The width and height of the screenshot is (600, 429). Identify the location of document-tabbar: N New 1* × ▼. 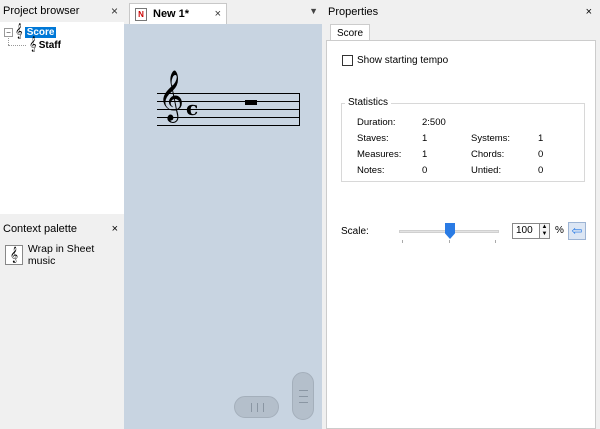
(223, 12).